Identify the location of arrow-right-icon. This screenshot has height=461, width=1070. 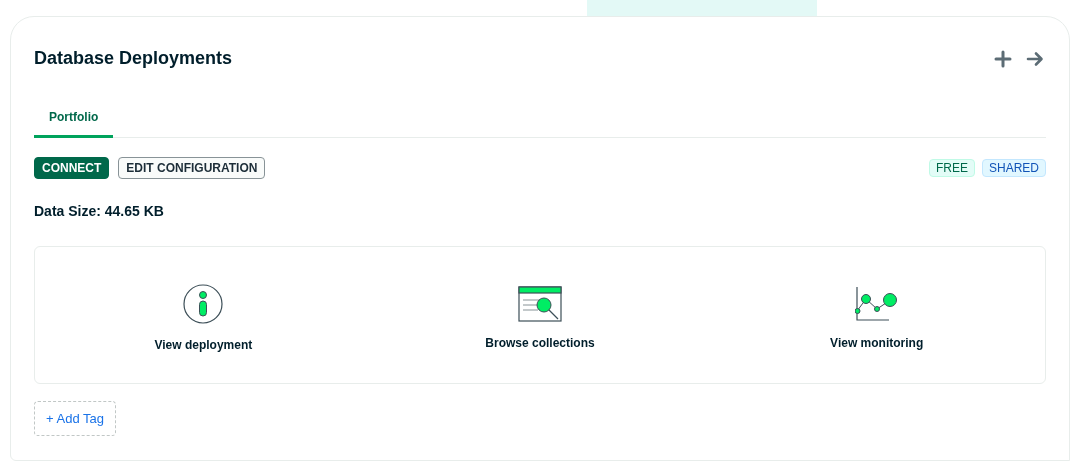
(1035, 58).